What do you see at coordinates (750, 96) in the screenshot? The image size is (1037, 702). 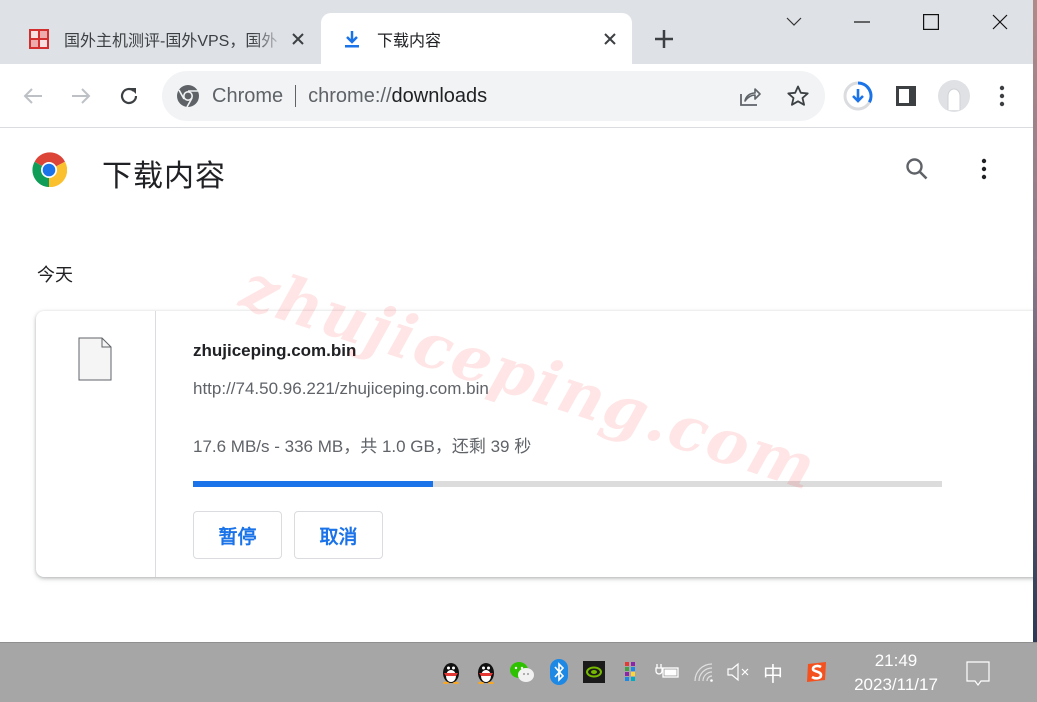 I see `share-icon` at bounding box center [750, 96].